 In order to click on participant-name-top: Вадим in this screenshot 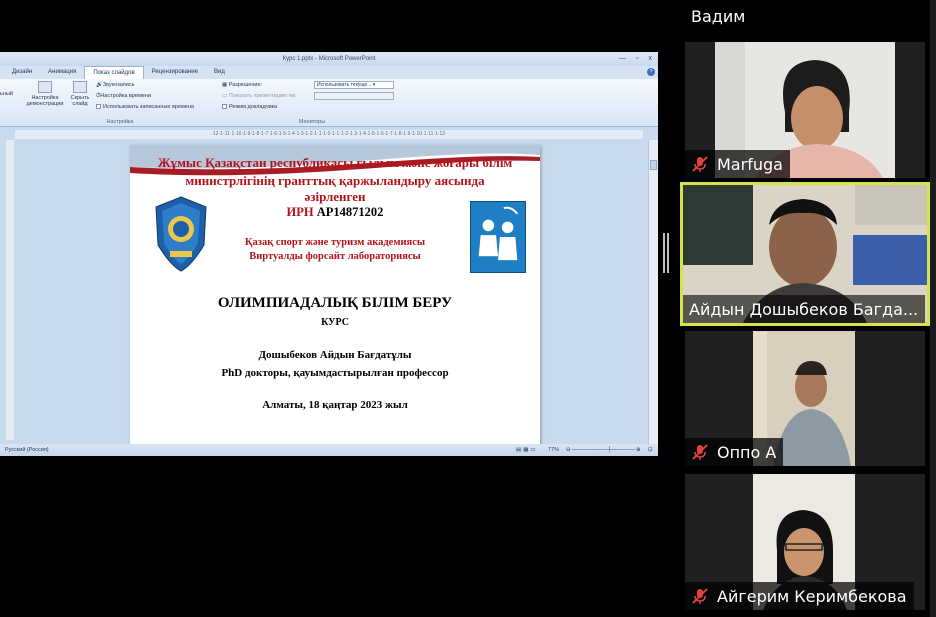, I will do `click(770, 16)`.